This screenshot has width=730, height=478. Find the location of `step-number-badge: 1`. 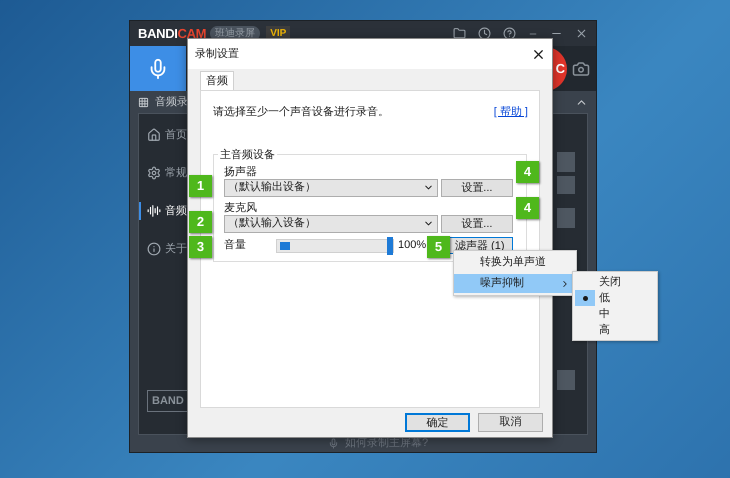

step-number-badge: 1 is located at coordinates (200, 185).